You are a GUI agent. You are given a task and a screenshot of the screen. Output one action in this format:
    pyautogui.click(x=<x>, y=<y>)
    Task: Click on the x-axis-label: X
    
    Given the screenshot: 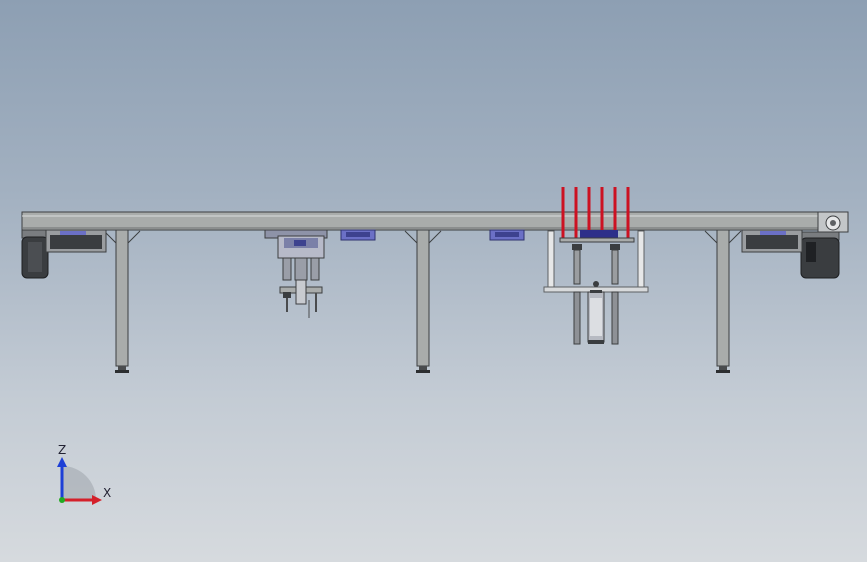 What is the action you would take?
    pyautogui.click(x=107, y=493)
    